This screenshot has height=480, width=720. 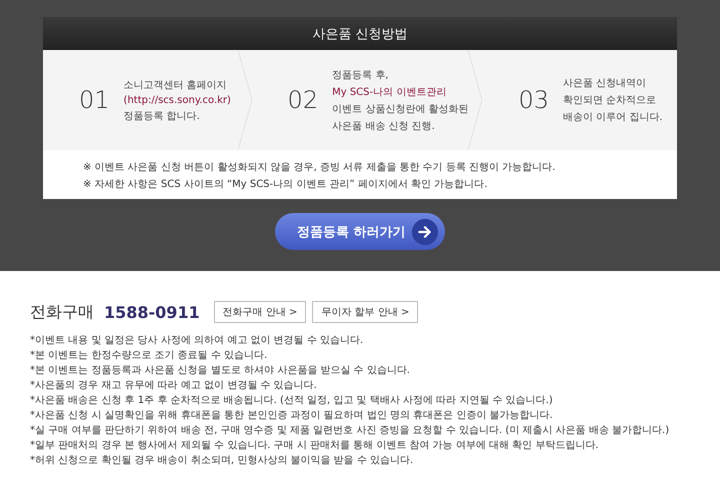 I want to click on info-button: 전화구매 안내 >, so click(x=260, y=312).